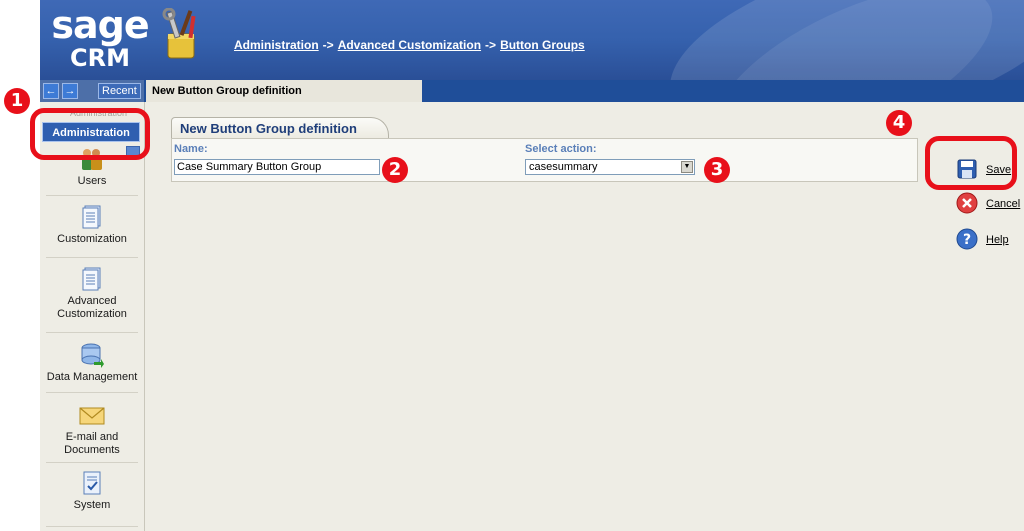 This screenshot has width=1024, height=531. Describe the element at coordinates (967, 203) in the screenshot. I see `cancel-icon` at that location.